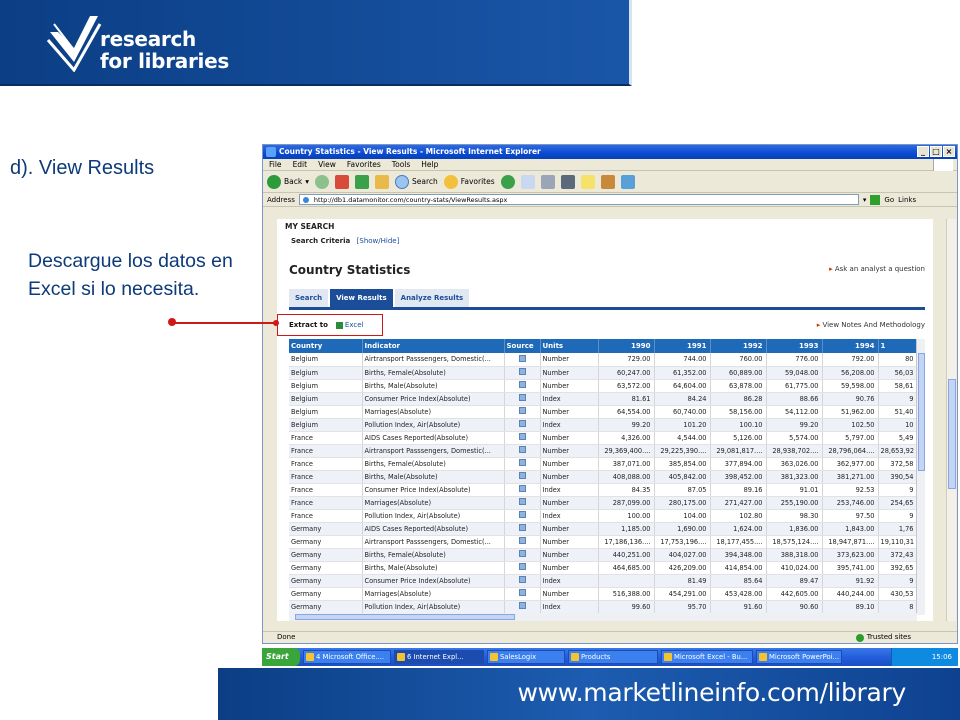 This screenshot has width=960, height=720. I want to click on page-scrollbar, so click(951, 420).